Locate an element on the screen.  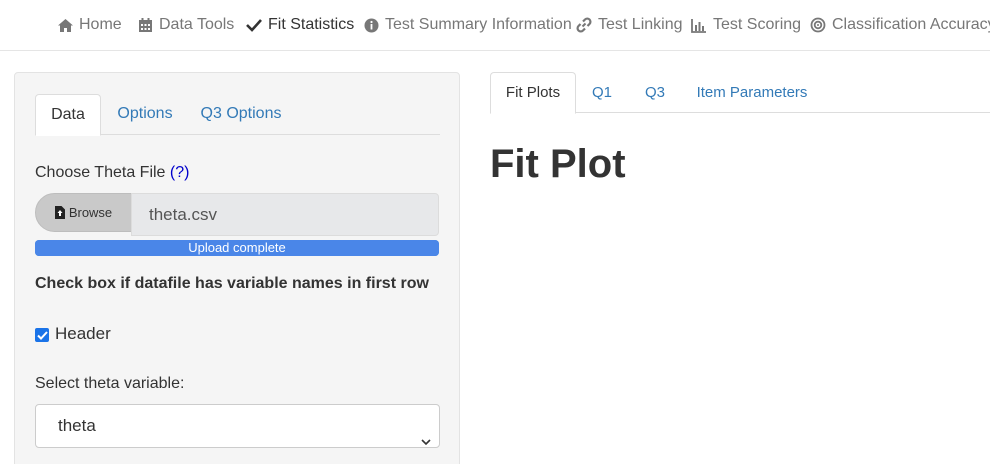
upload-progress-bar: Upload complete is located at coordinates (237, 248).